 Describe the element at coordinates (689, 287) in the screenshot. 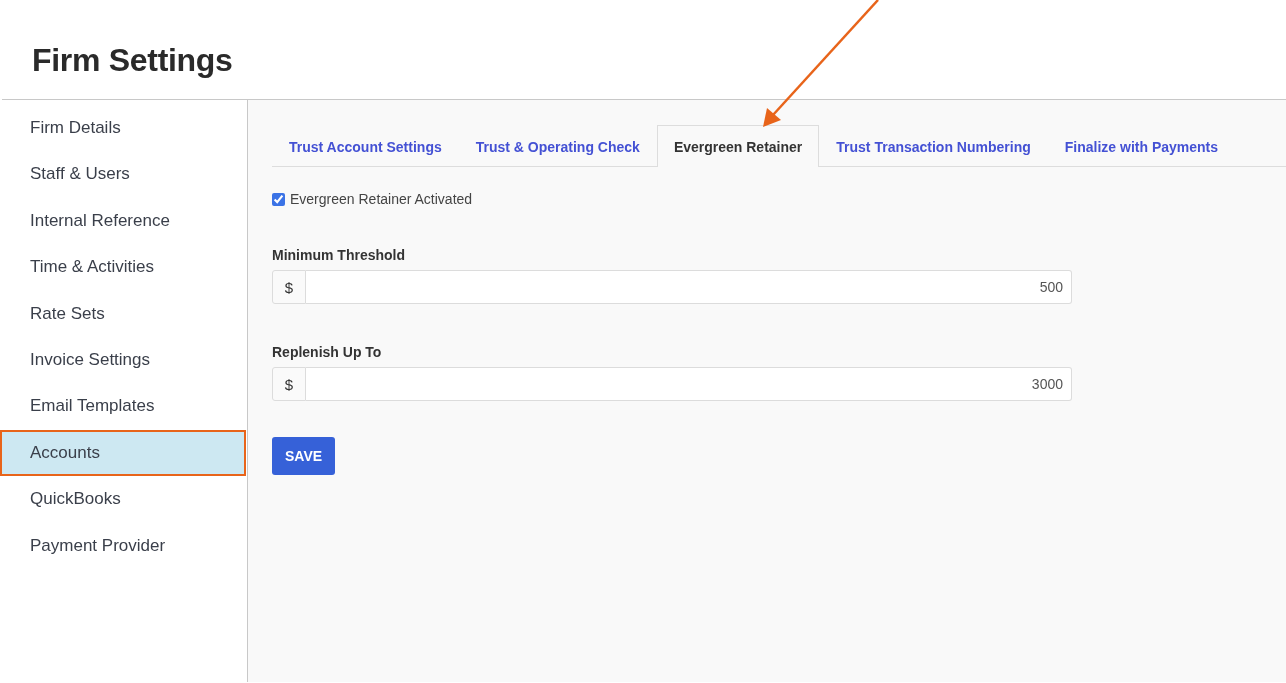

I see `amount-field: 500` at that location.